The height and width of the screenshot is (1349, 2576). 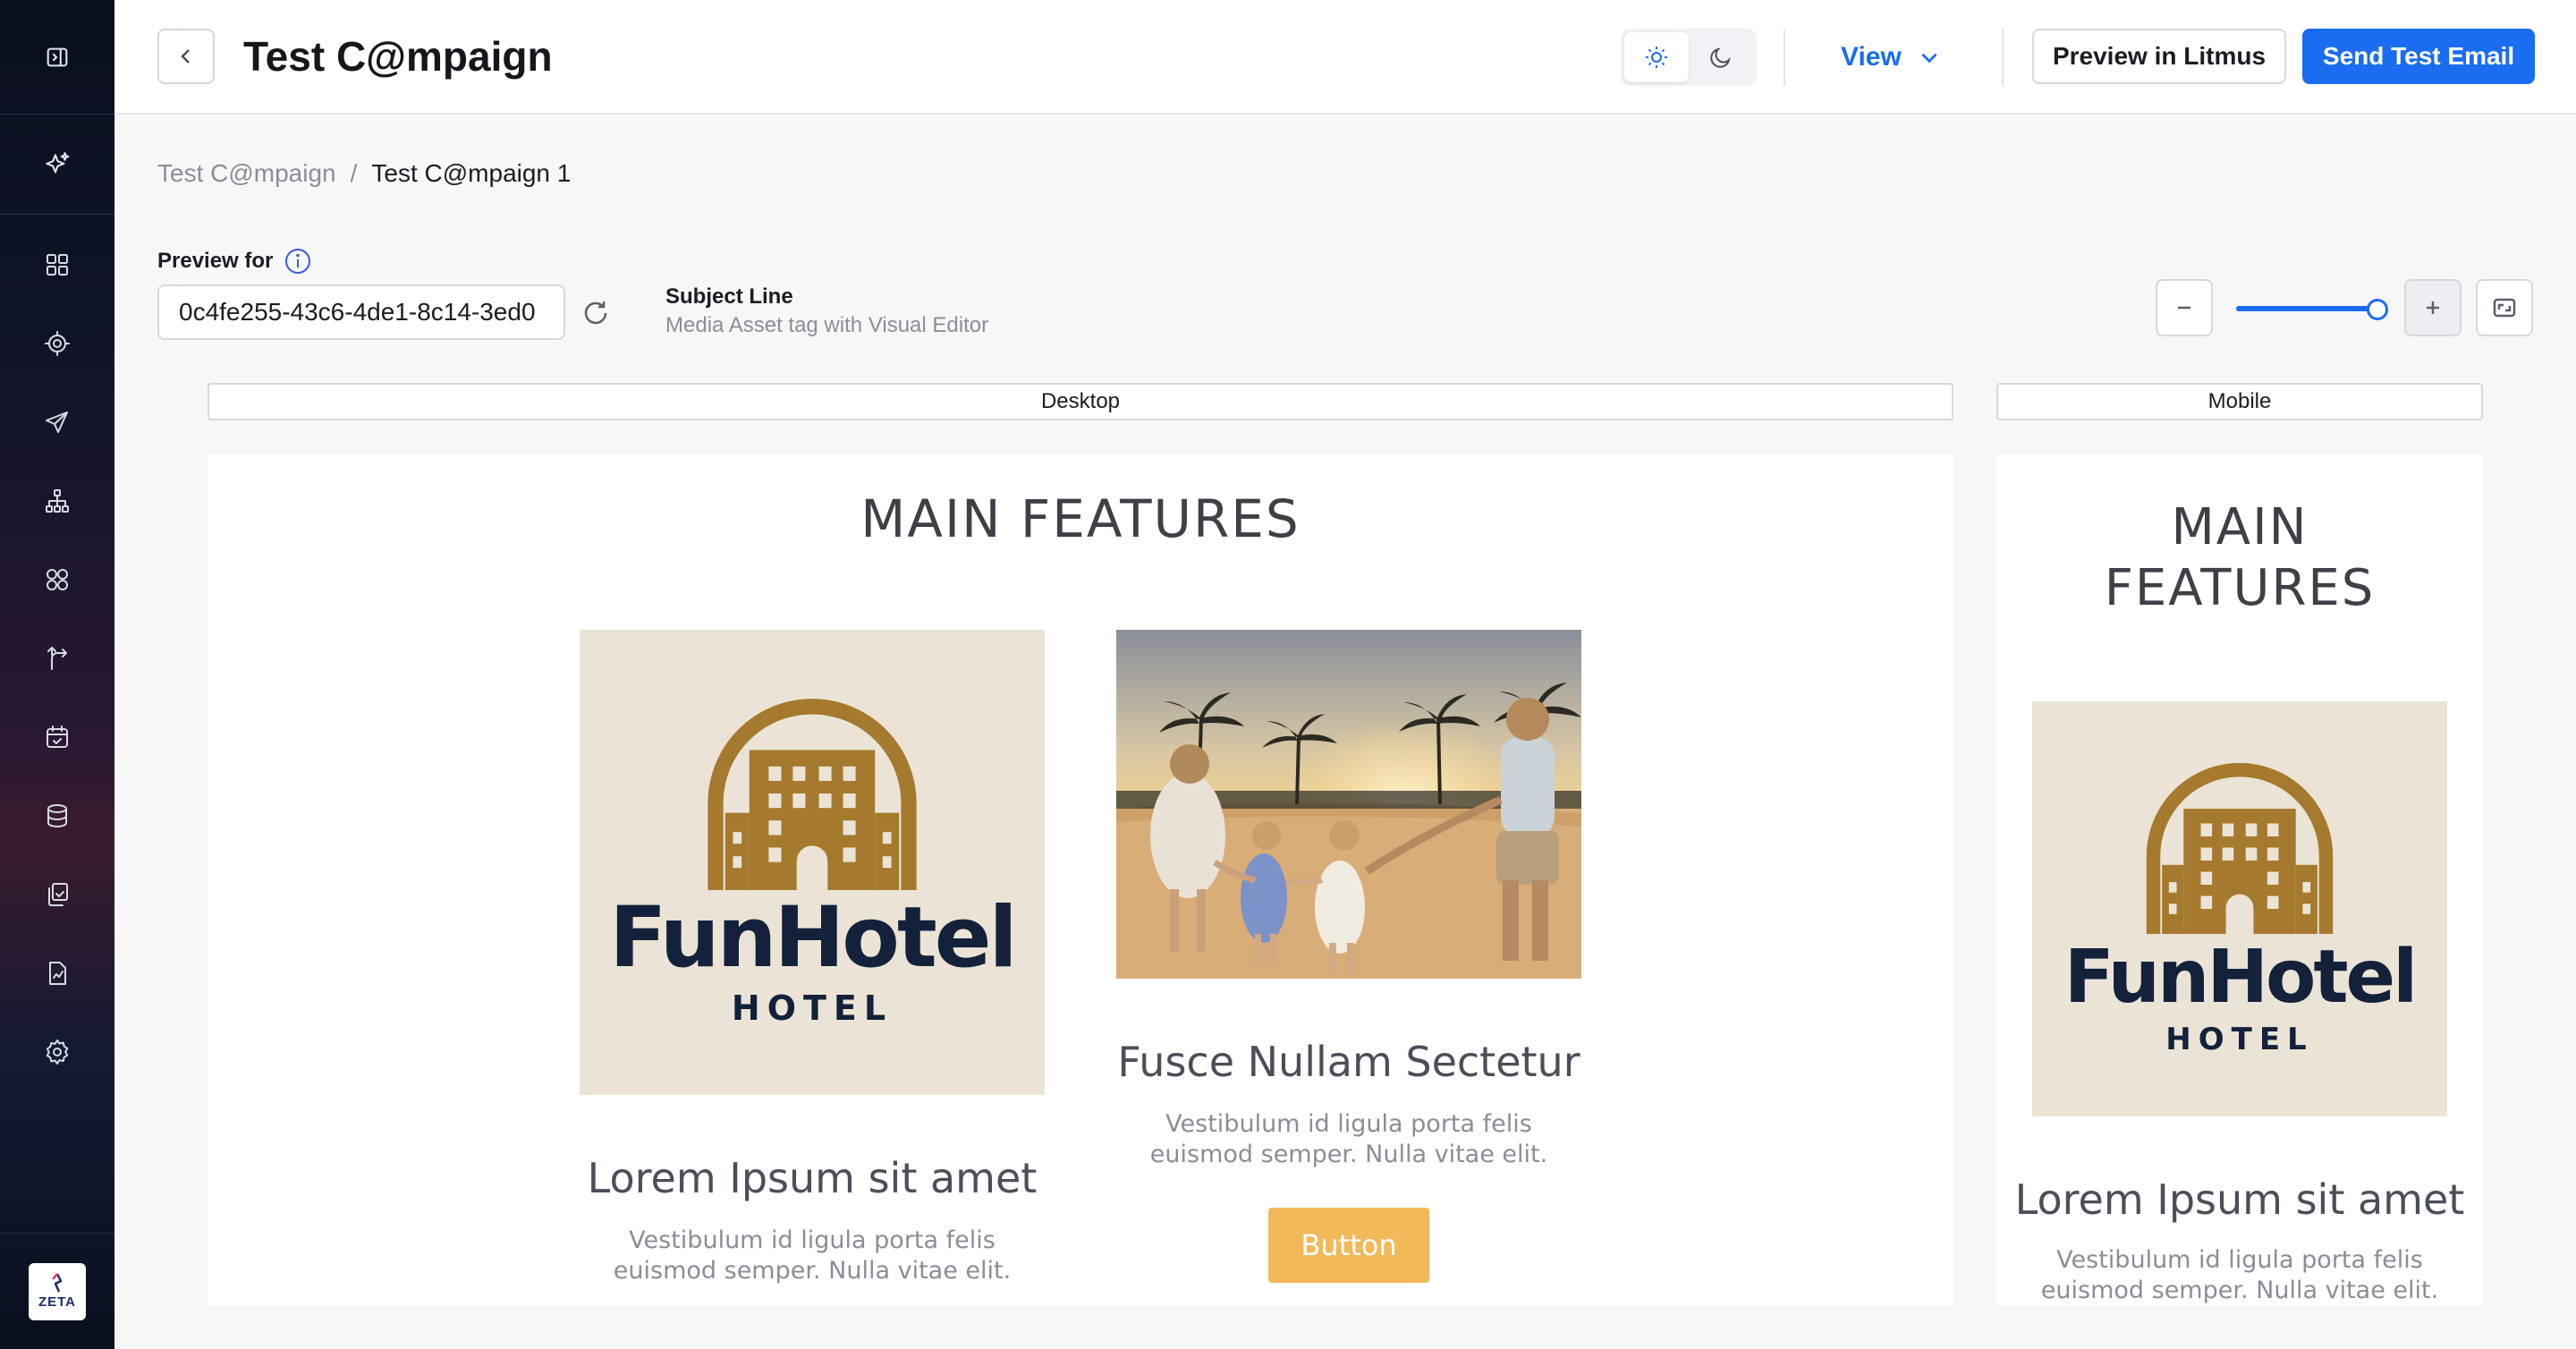 I want to click on send-test-email-button: Send Test Email, so click(x=2418, y=56).